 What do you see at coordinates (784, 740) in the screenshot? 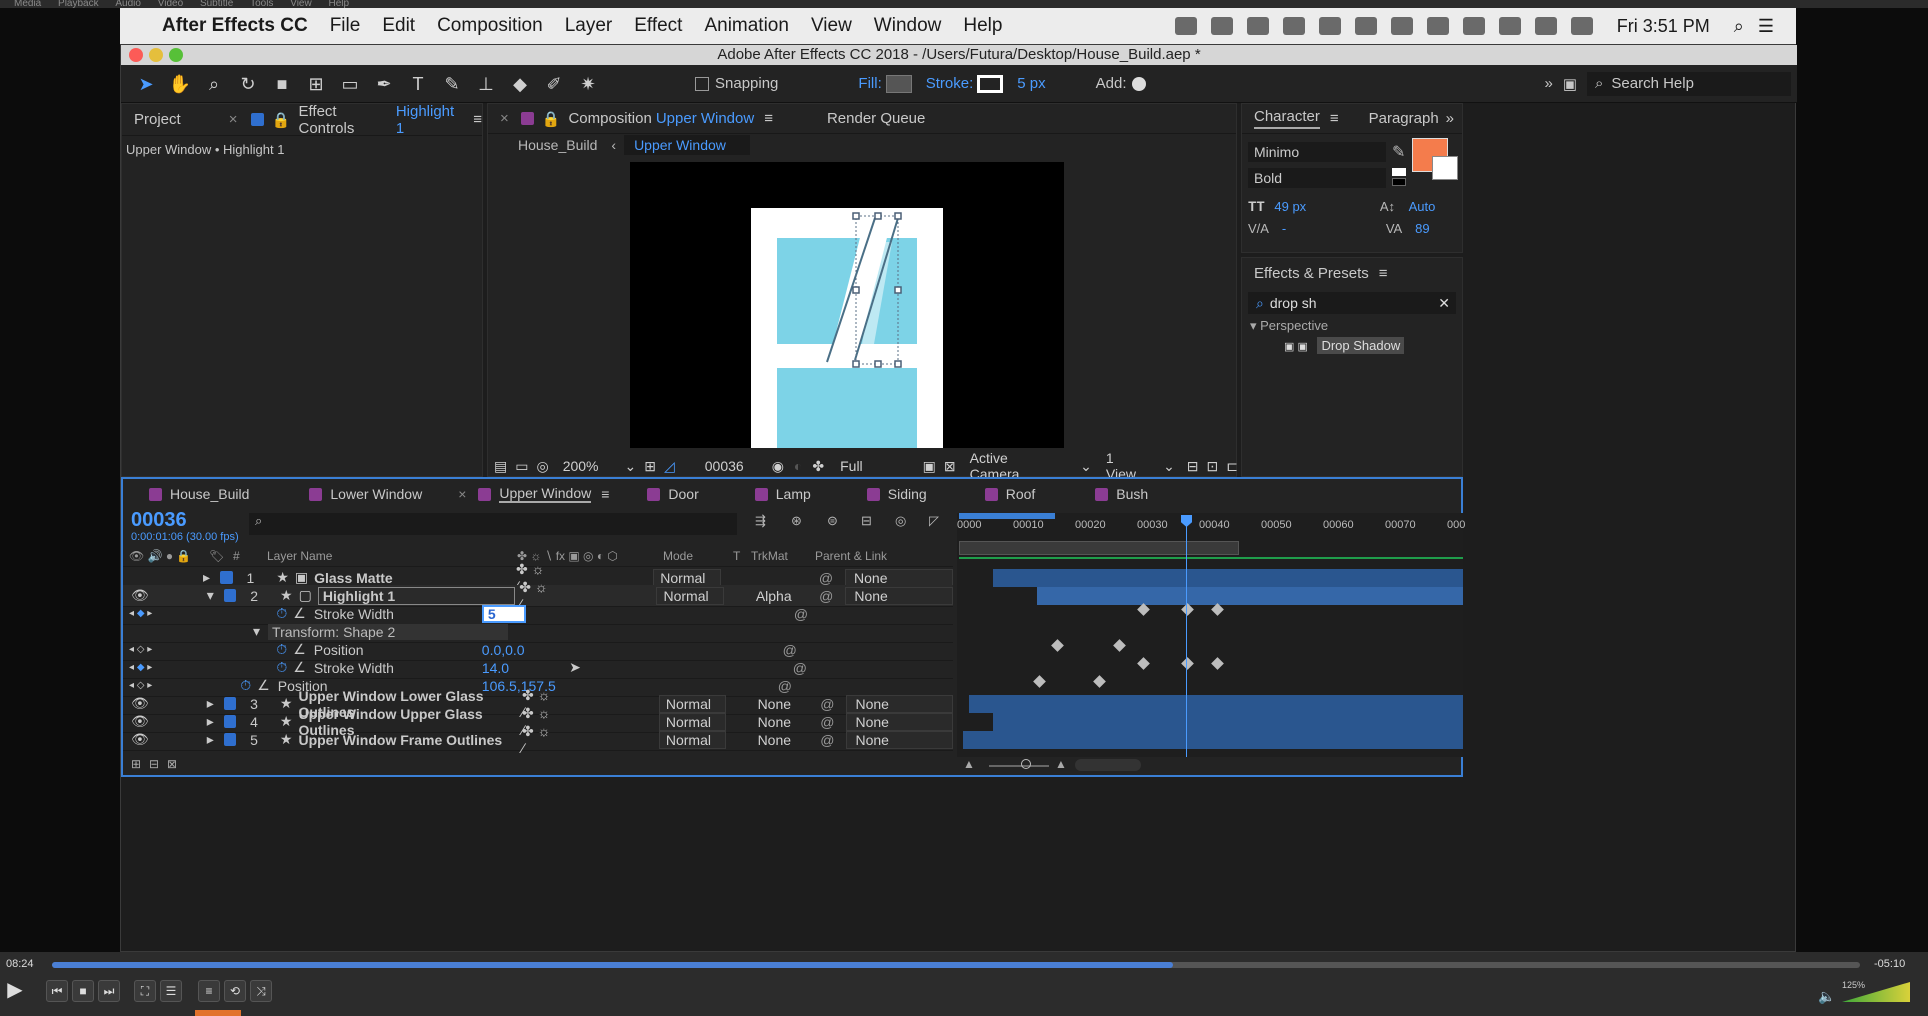
I see `trkmat-dropdown: None` at bounding box center [784, 740].